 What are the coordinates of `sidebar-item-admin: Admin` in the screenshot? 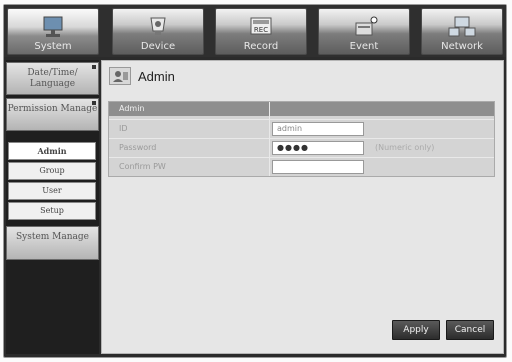 It's located at (52, 151).